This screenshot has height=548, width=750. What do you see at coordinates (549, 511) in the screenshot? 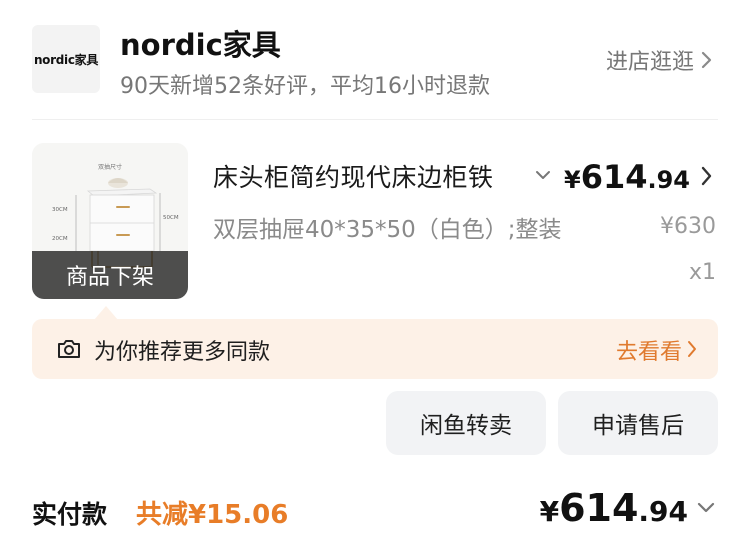
I see `total-symbol: ¥` at bounding box center [549, 511].